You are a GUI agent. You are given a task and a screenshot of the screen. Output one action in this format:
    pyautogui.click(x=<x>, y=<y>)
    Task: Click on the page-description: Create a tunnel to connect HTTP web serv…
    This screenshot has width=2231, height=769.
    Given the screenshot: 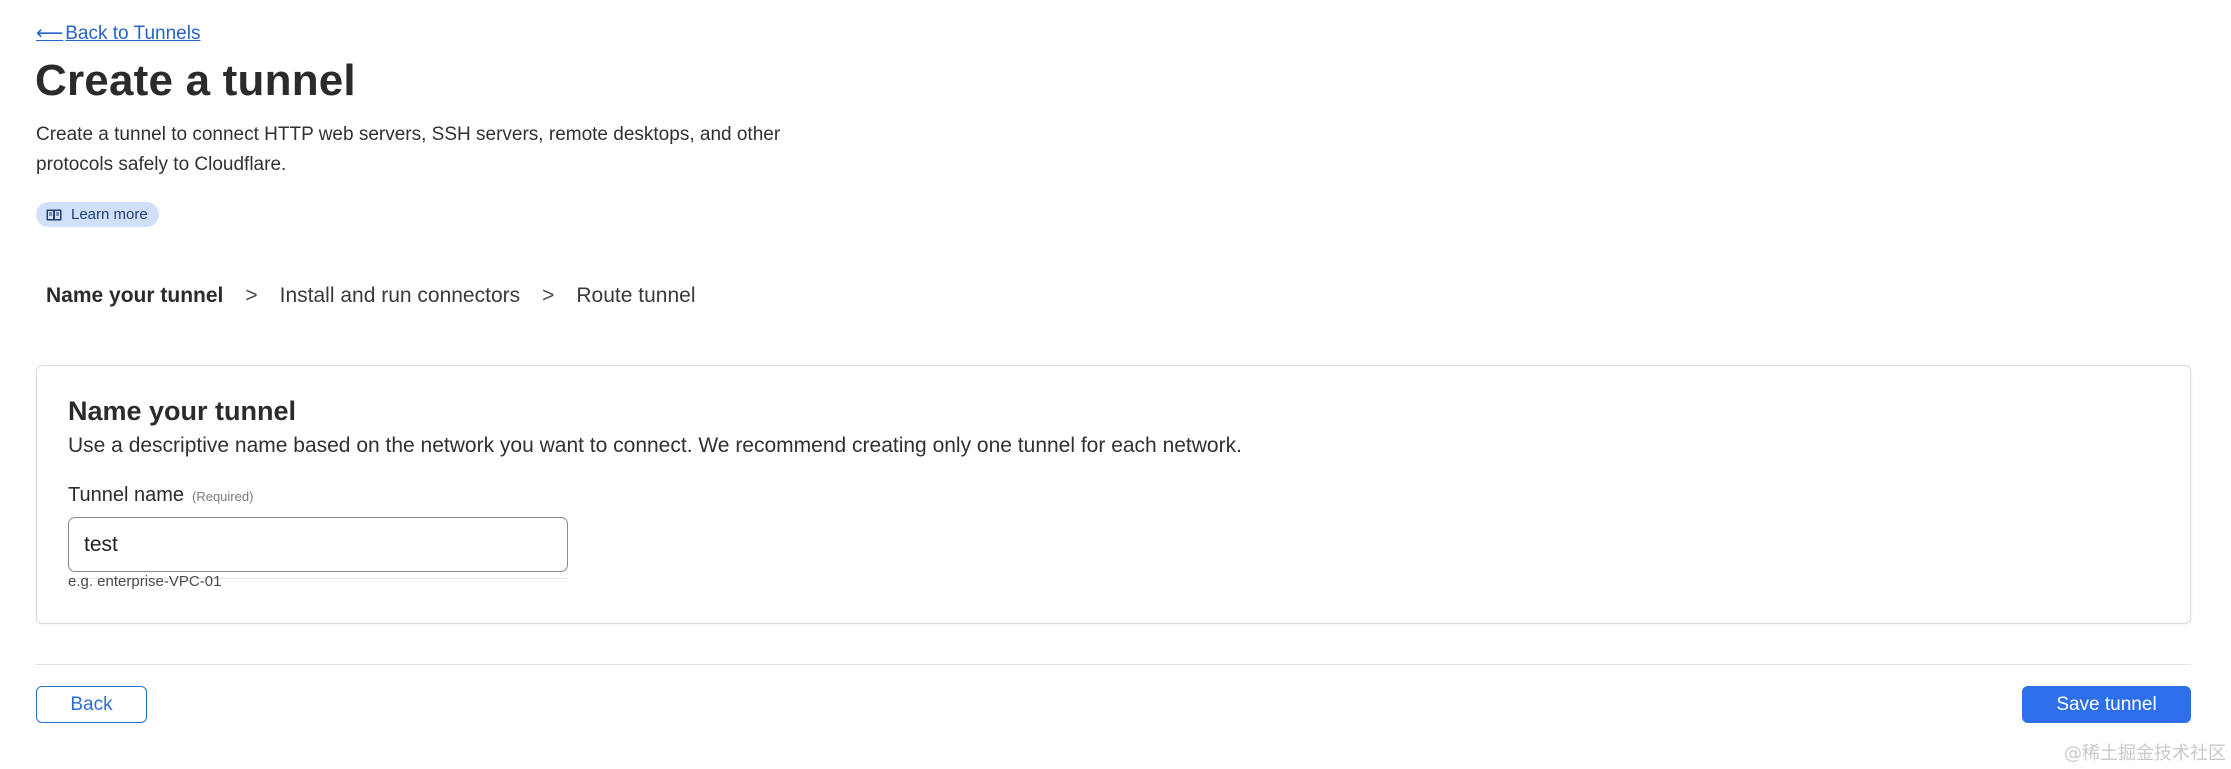 What is the action you would take?
    pyautogui.click(x=408, y=149)
    